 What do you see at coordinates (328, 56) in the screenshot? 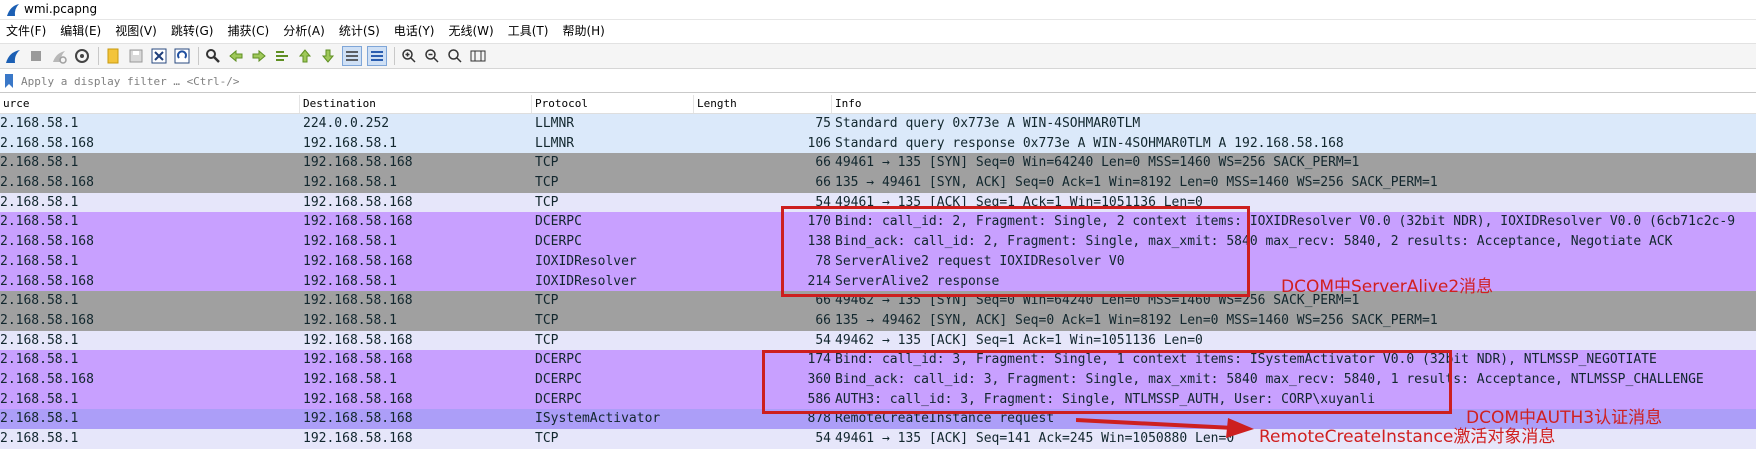
I see `go-last-icon` at bounding box center [328, 56].